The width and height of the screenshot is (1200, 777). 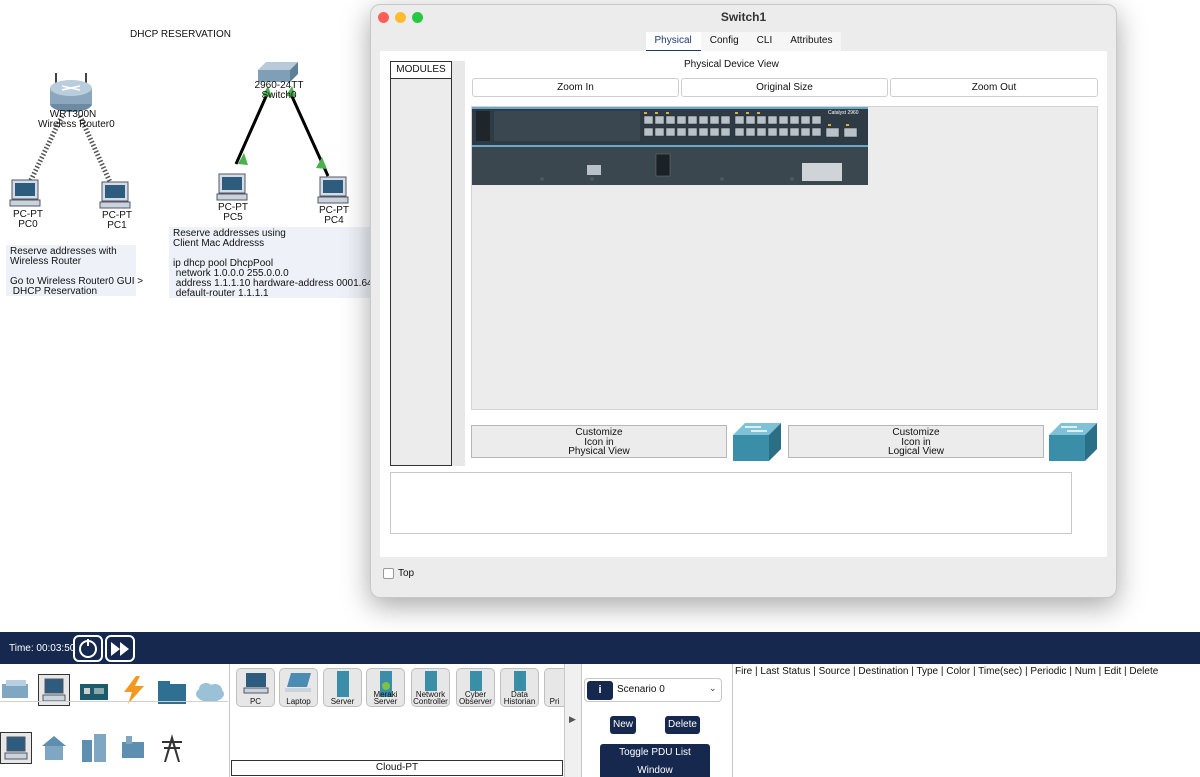 I want to click on device-laptop: Laptop, so click(x=298, y=687).